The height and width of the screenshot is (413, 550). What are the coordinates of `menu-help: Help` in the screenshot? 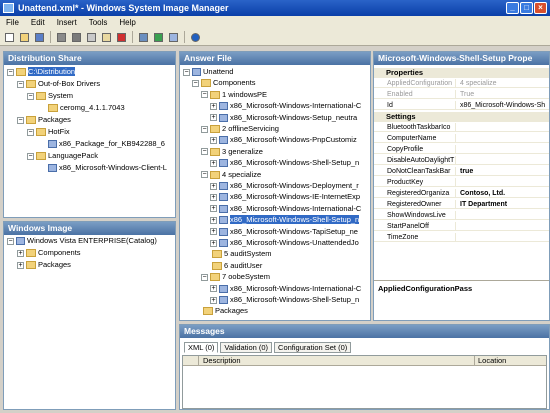 It's located at (127, 22).